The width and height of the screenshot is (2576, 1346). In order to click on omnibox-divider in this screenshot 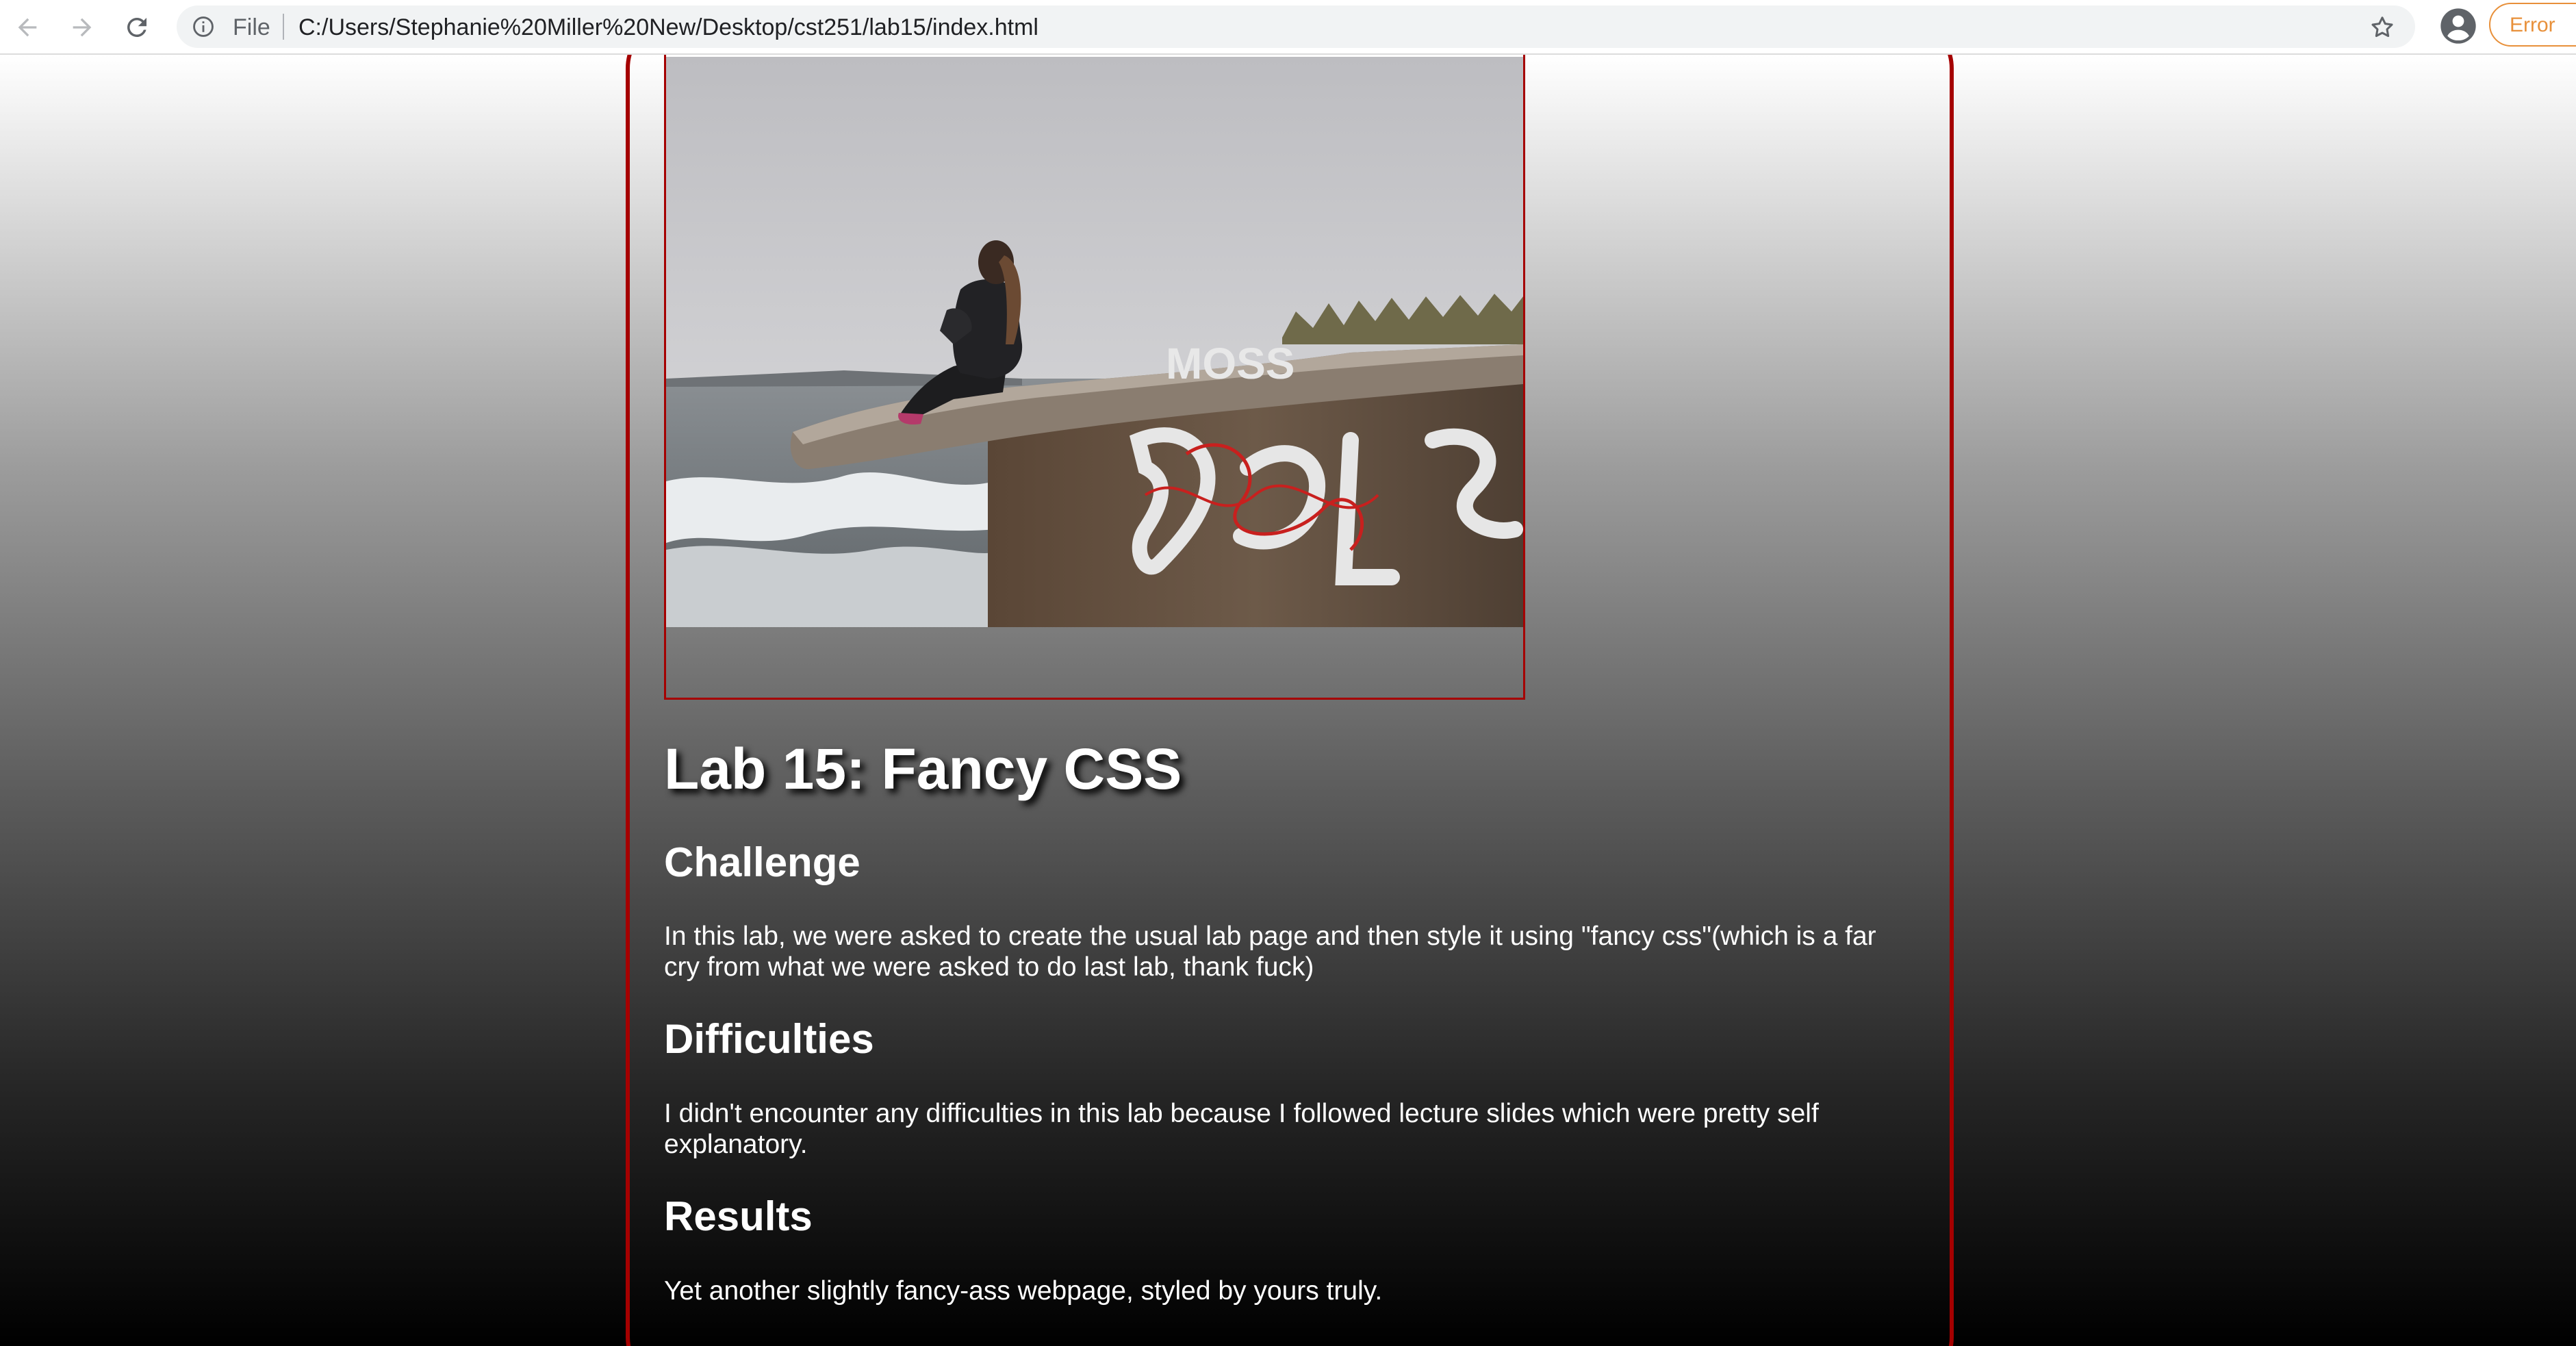, I will do `click(283, 27)`.